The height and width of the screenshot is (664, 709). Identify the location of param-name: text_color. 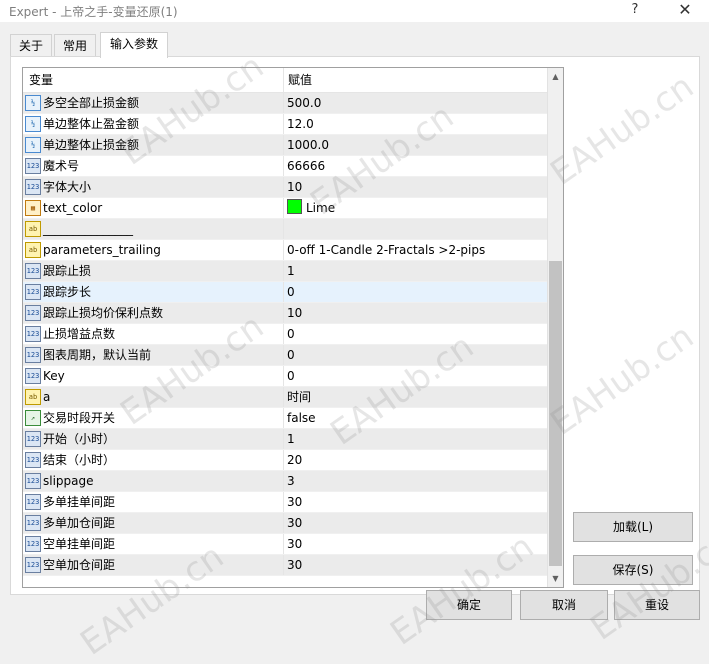
(73, 208).